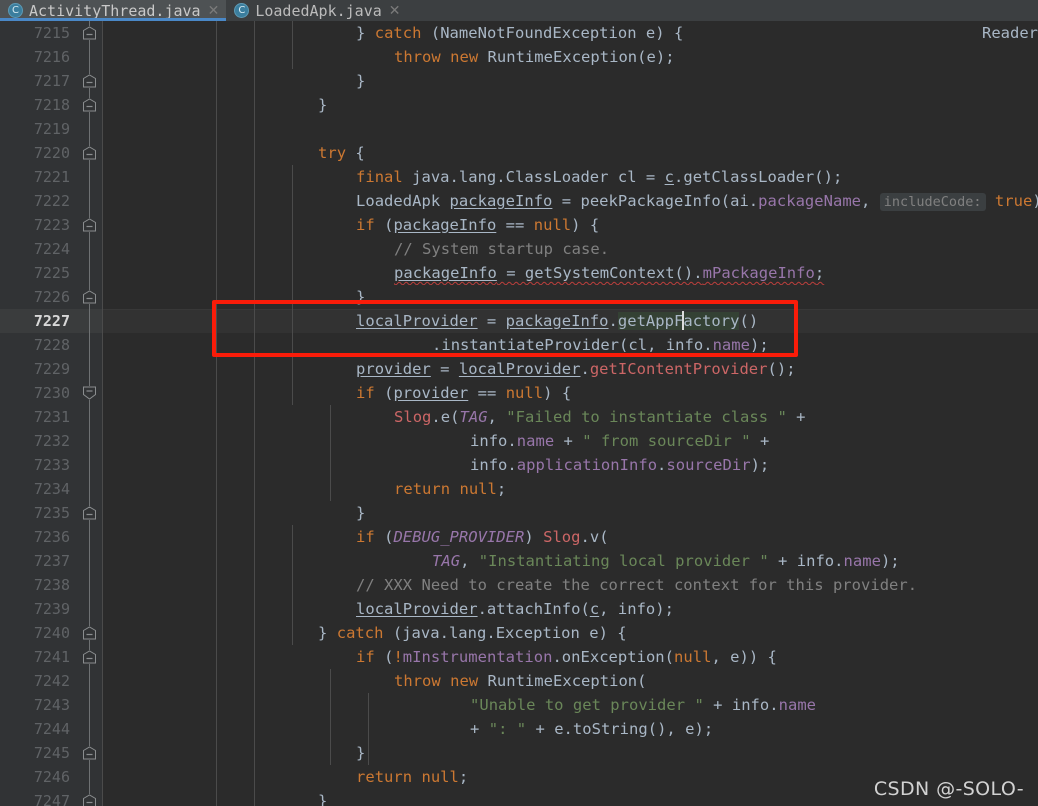 The image size is (1038, 806). I want to click on code-line-row: 7244 + ": " + e.toString(), e);, so click(519, 729).